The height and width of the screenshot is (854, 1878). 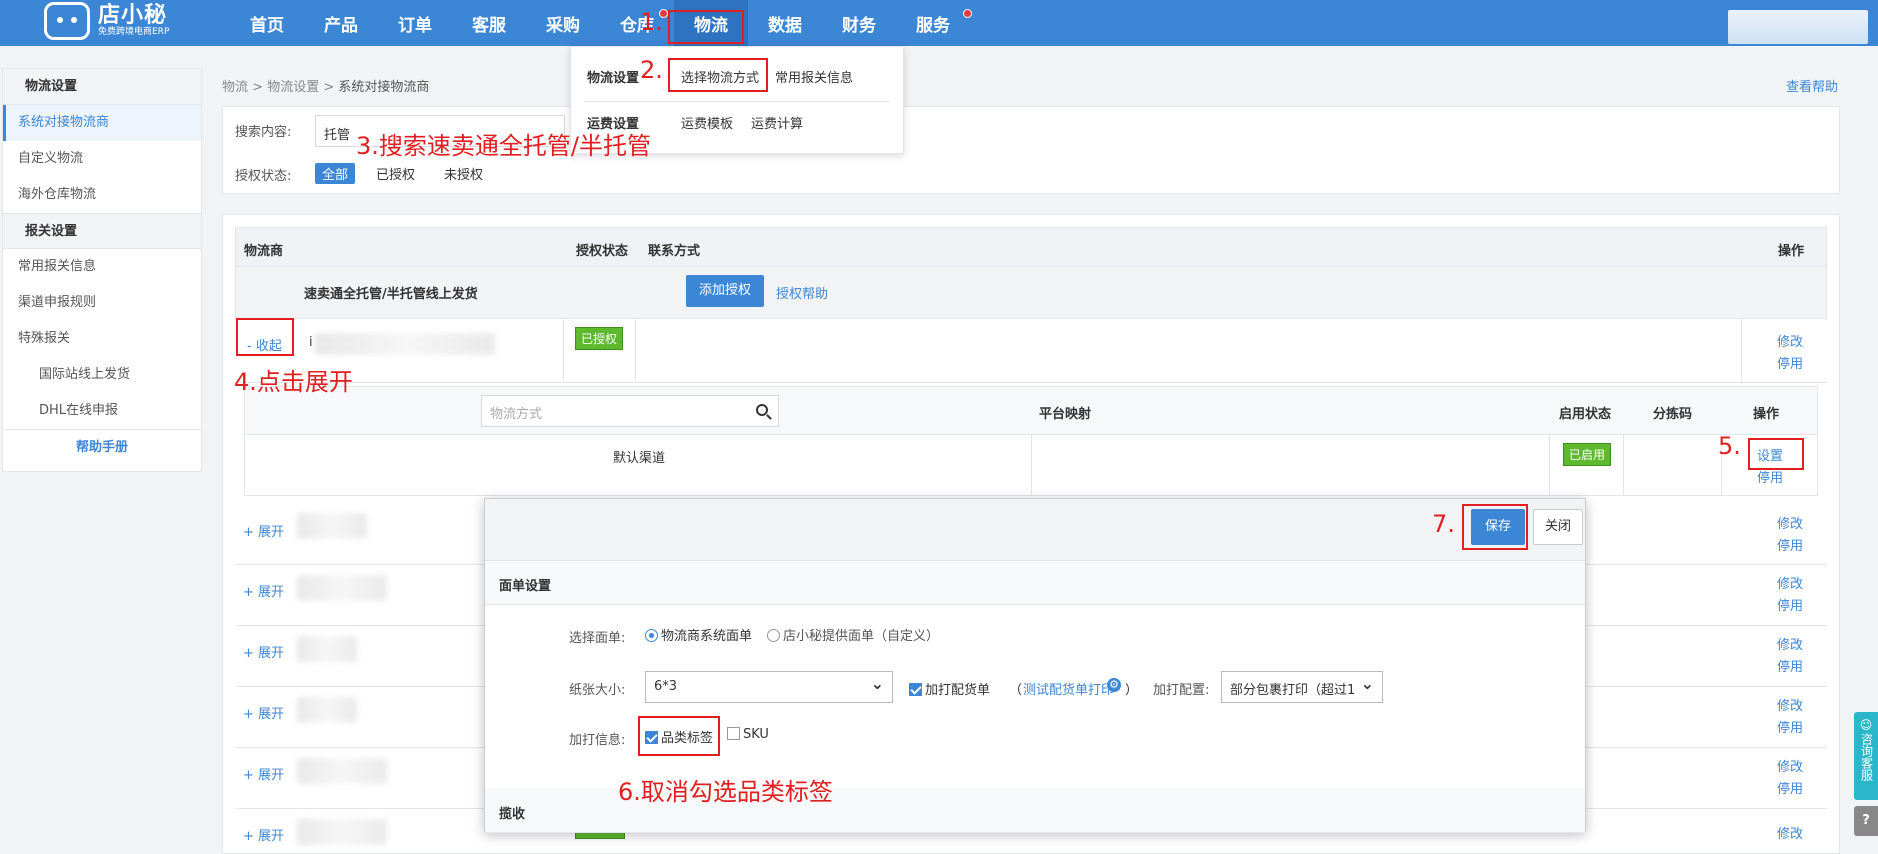 I want to click on help-question-icon: ?, so click(x=1866, y=821).